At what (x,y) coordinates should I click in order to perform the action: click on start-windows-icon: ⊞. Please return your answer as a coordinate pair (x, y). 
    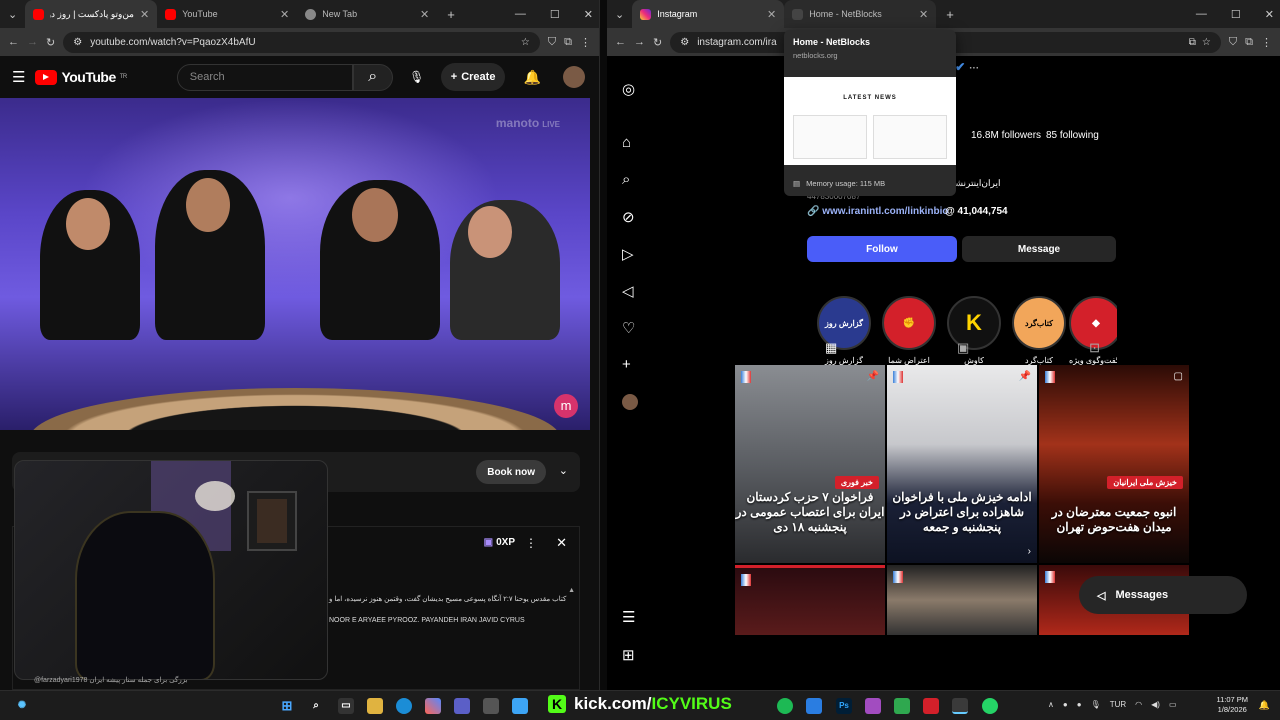
    Looking at the image, I should click on (287, 706).